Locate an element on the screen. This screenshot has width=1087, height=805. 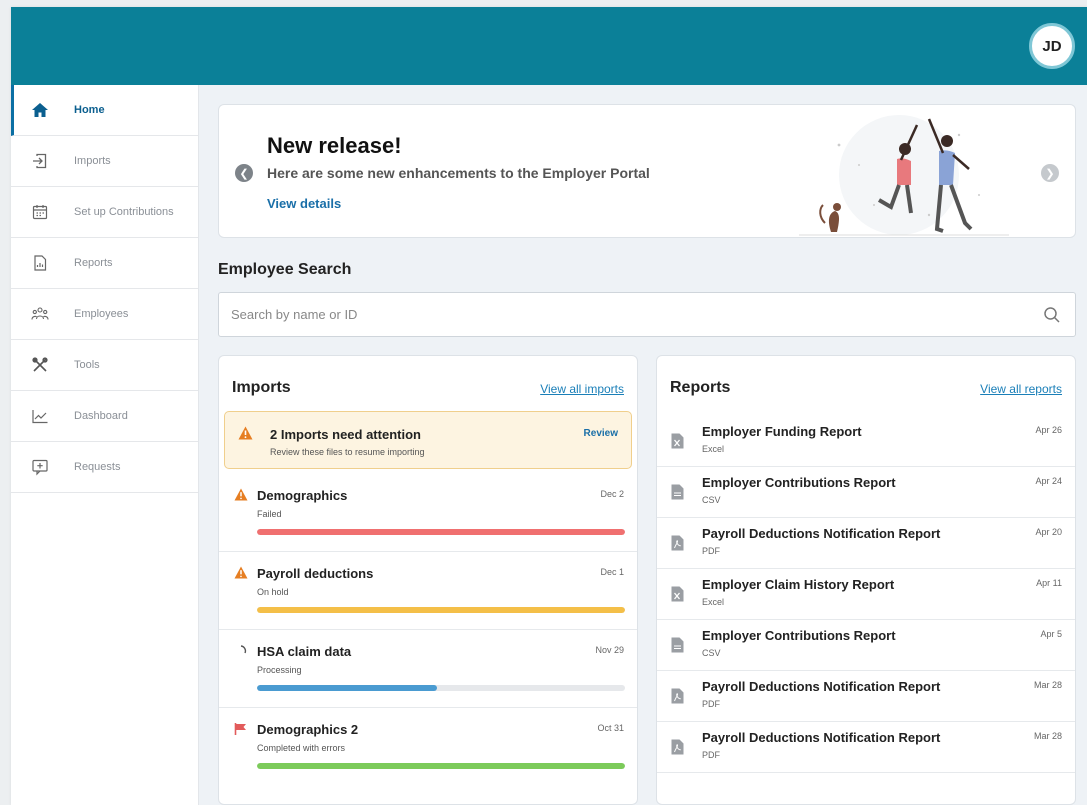
sidebar-item-set-up-contributions: Set up Contributions is located at coordinates (104, 212).